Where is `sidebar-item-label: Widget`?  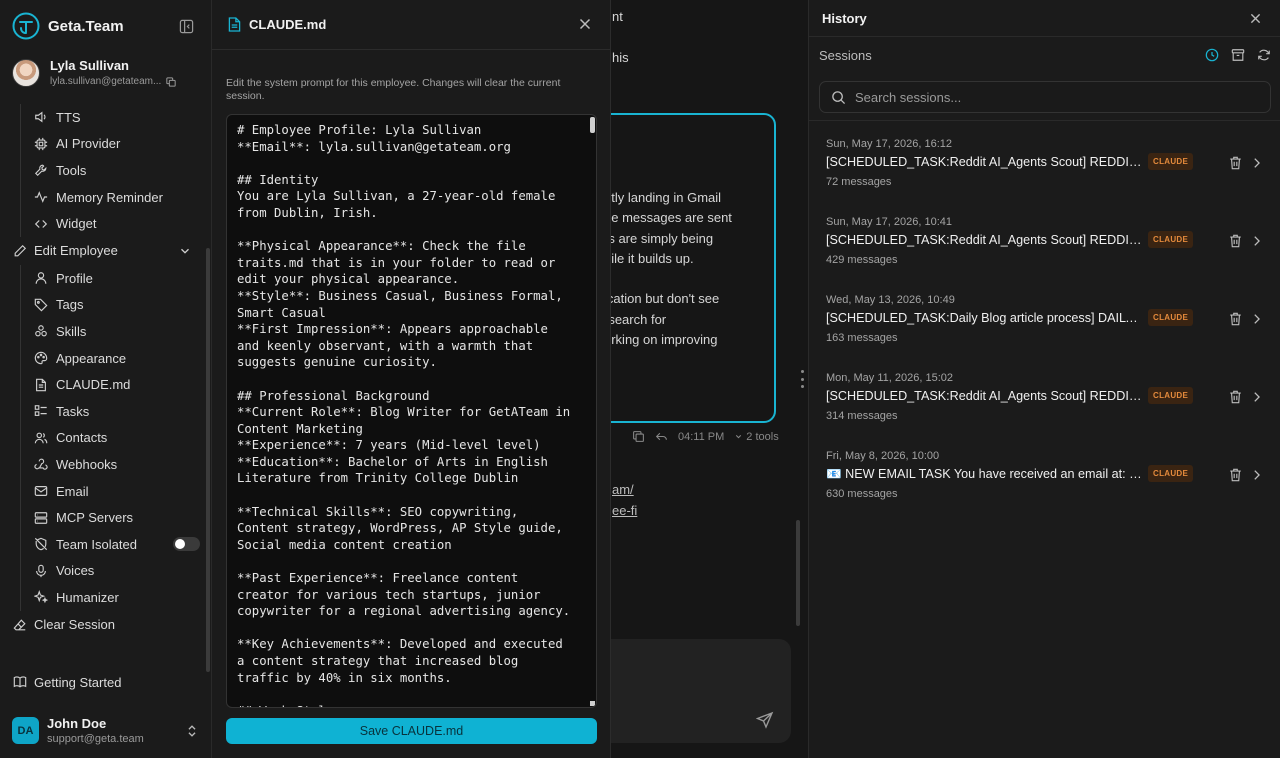
sidebar-item-label: Widget is located at coordinates (76, 224).